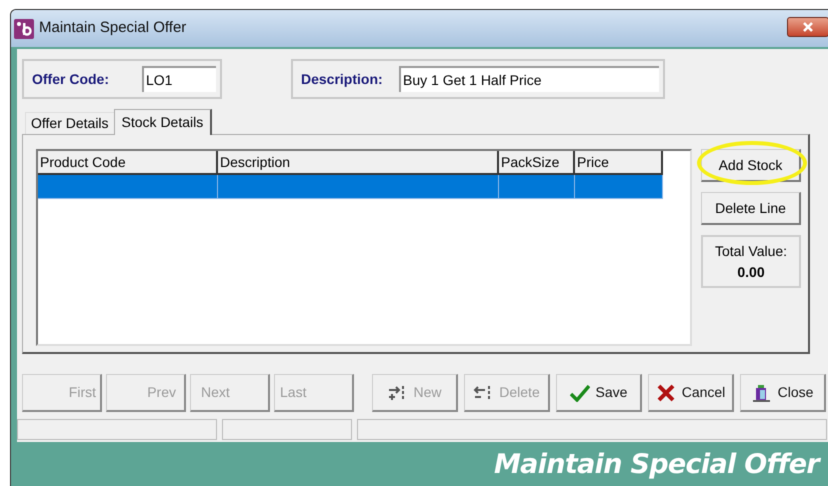 This screenshot has height=486, width=828. I want to click on action-button: Save, so click(599, 393).